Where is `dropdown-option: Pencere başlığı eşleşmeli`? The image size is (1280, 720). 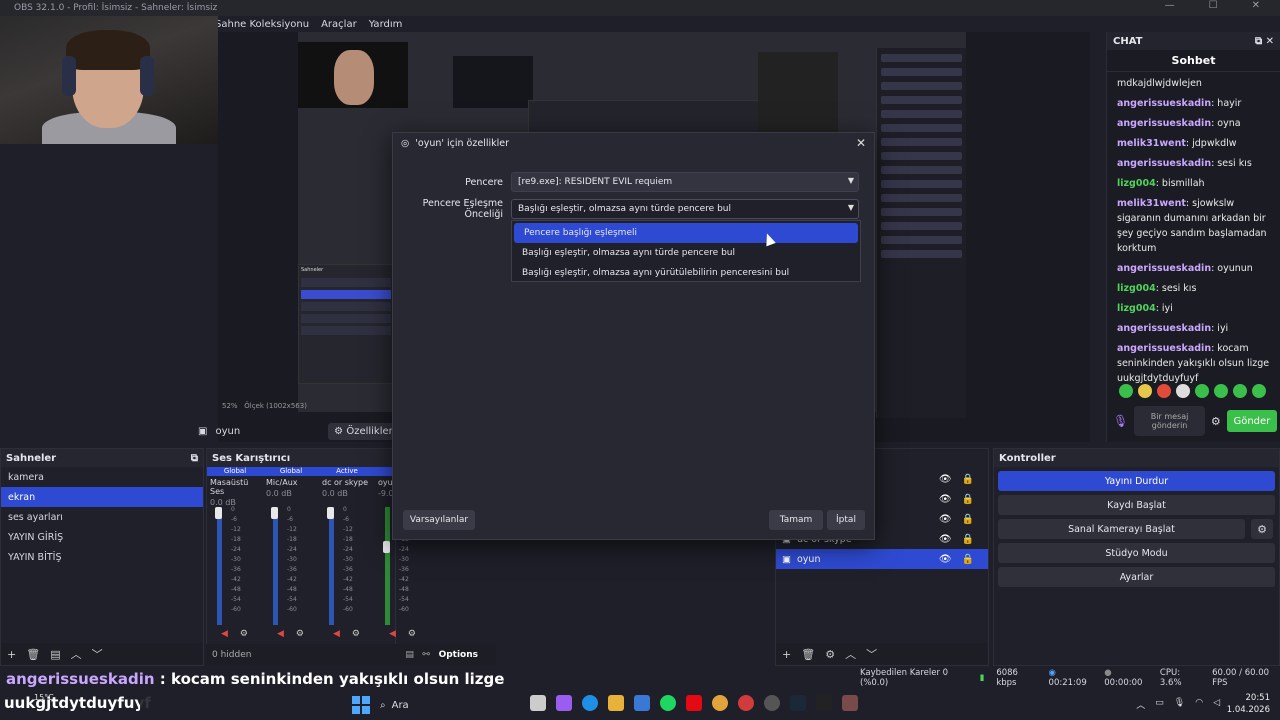 dropdown-option: Pencere başlığı eşleşmeli is located at coordinates (686, 233).